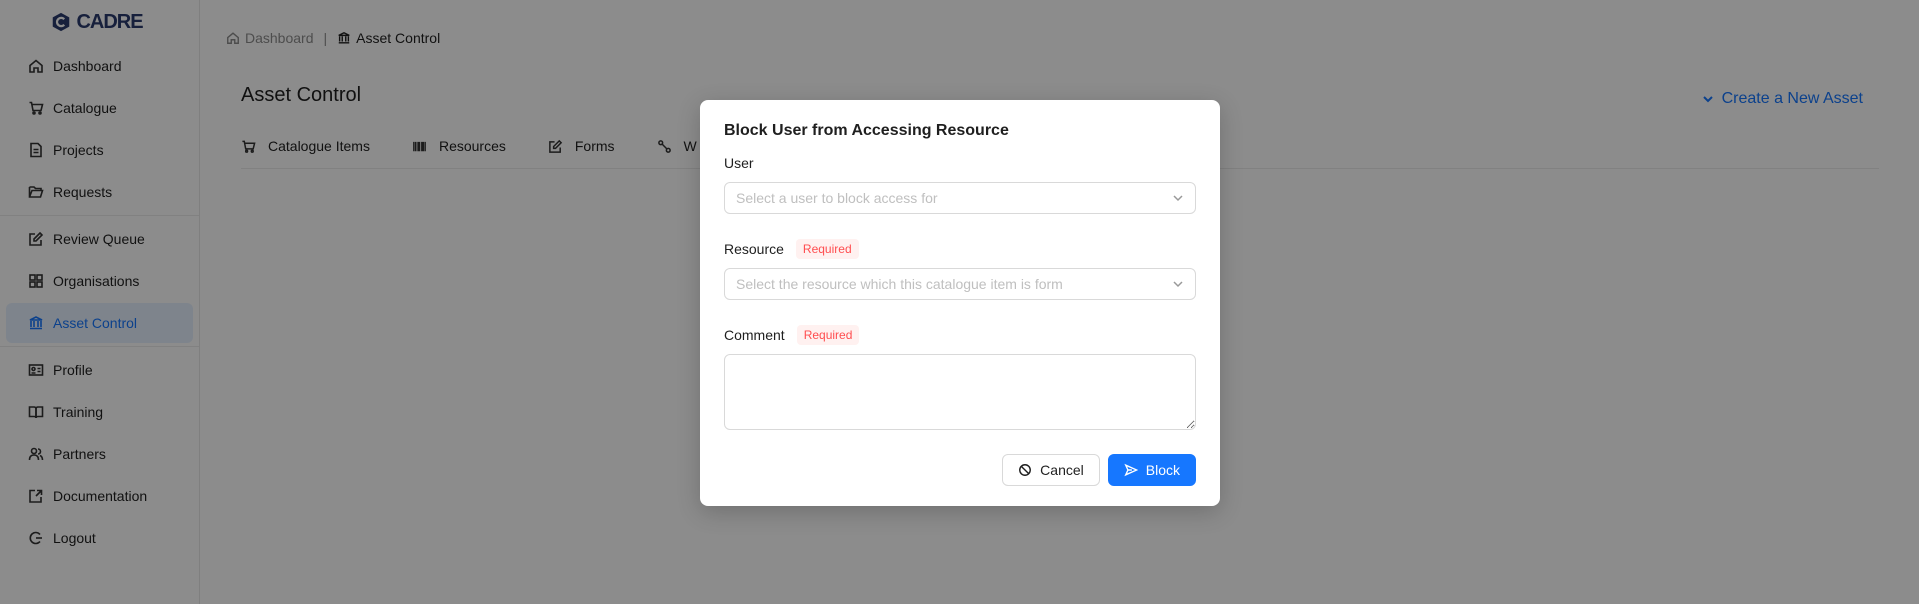 This screenshot has width=1919, height=604. I want to click on comment-field: Comment Required, so click(960, 379).